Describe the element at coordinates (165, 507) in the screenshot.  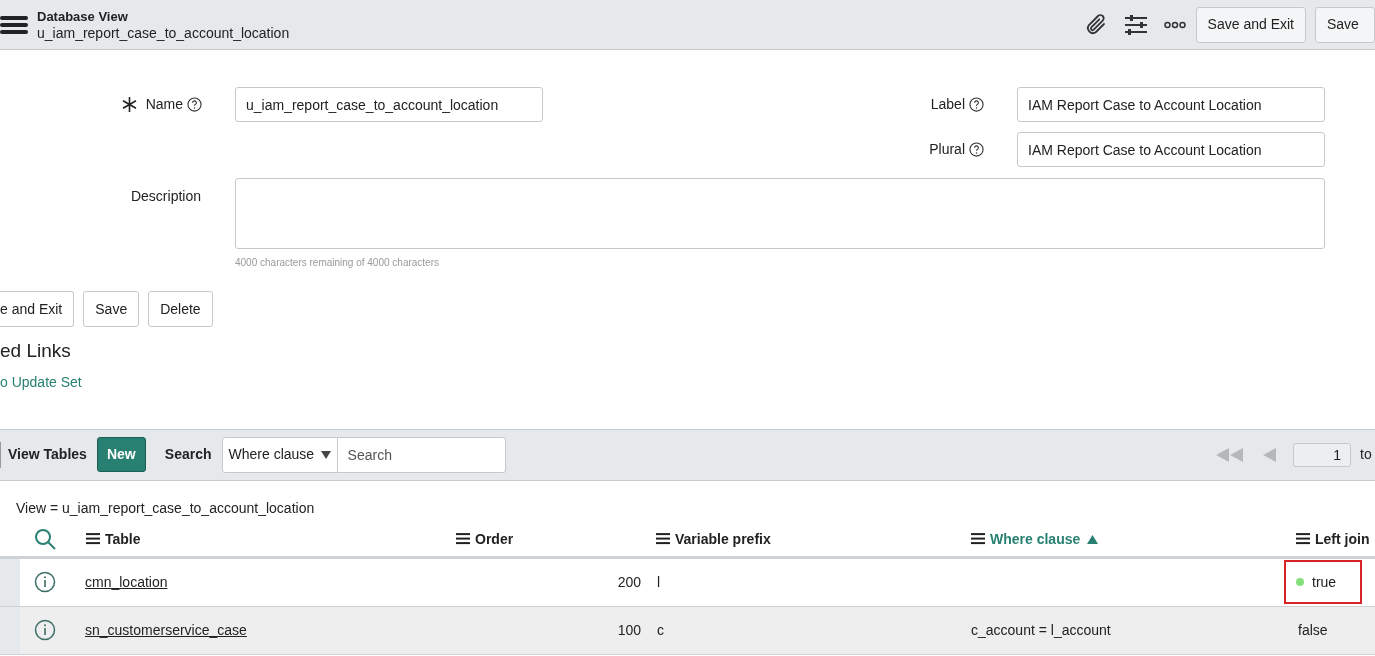
I see `breadcrumb: View = u_iam_report_case_to_account_location` at that location.